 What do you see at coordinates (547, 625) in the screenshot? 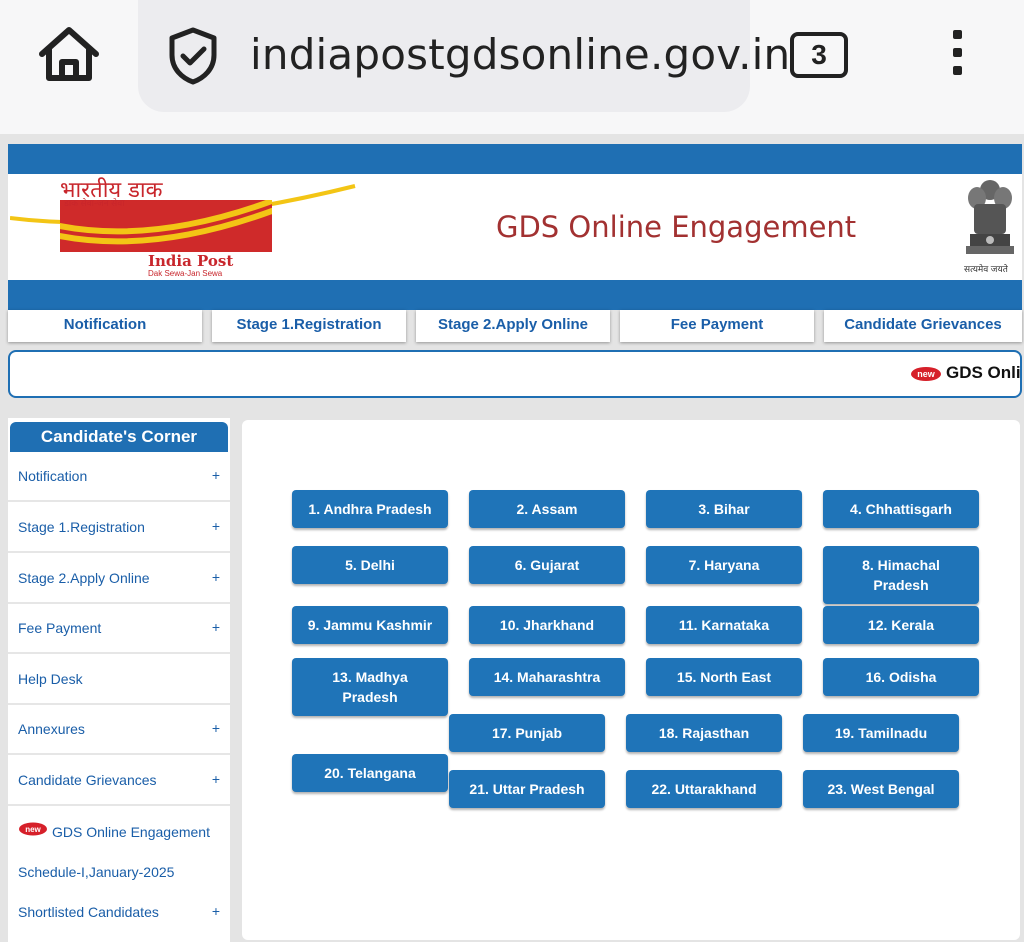
I see `state-button-jharkhand: 10. Jharkhand` at bounding box center [547, 625].